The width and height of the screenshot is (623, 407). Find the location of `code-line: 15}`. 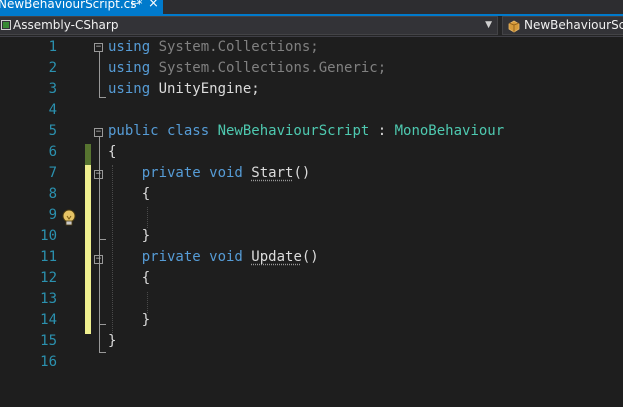

code-line: 15} is located at coordinates (311, 341).